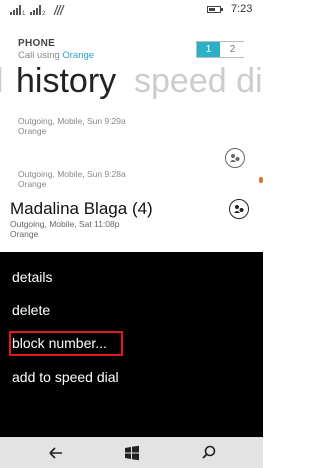 The image size is (320, 468). Describe the element at coordinates (242, 9) in the screenshot. I see `clock: 7:23` at that location.